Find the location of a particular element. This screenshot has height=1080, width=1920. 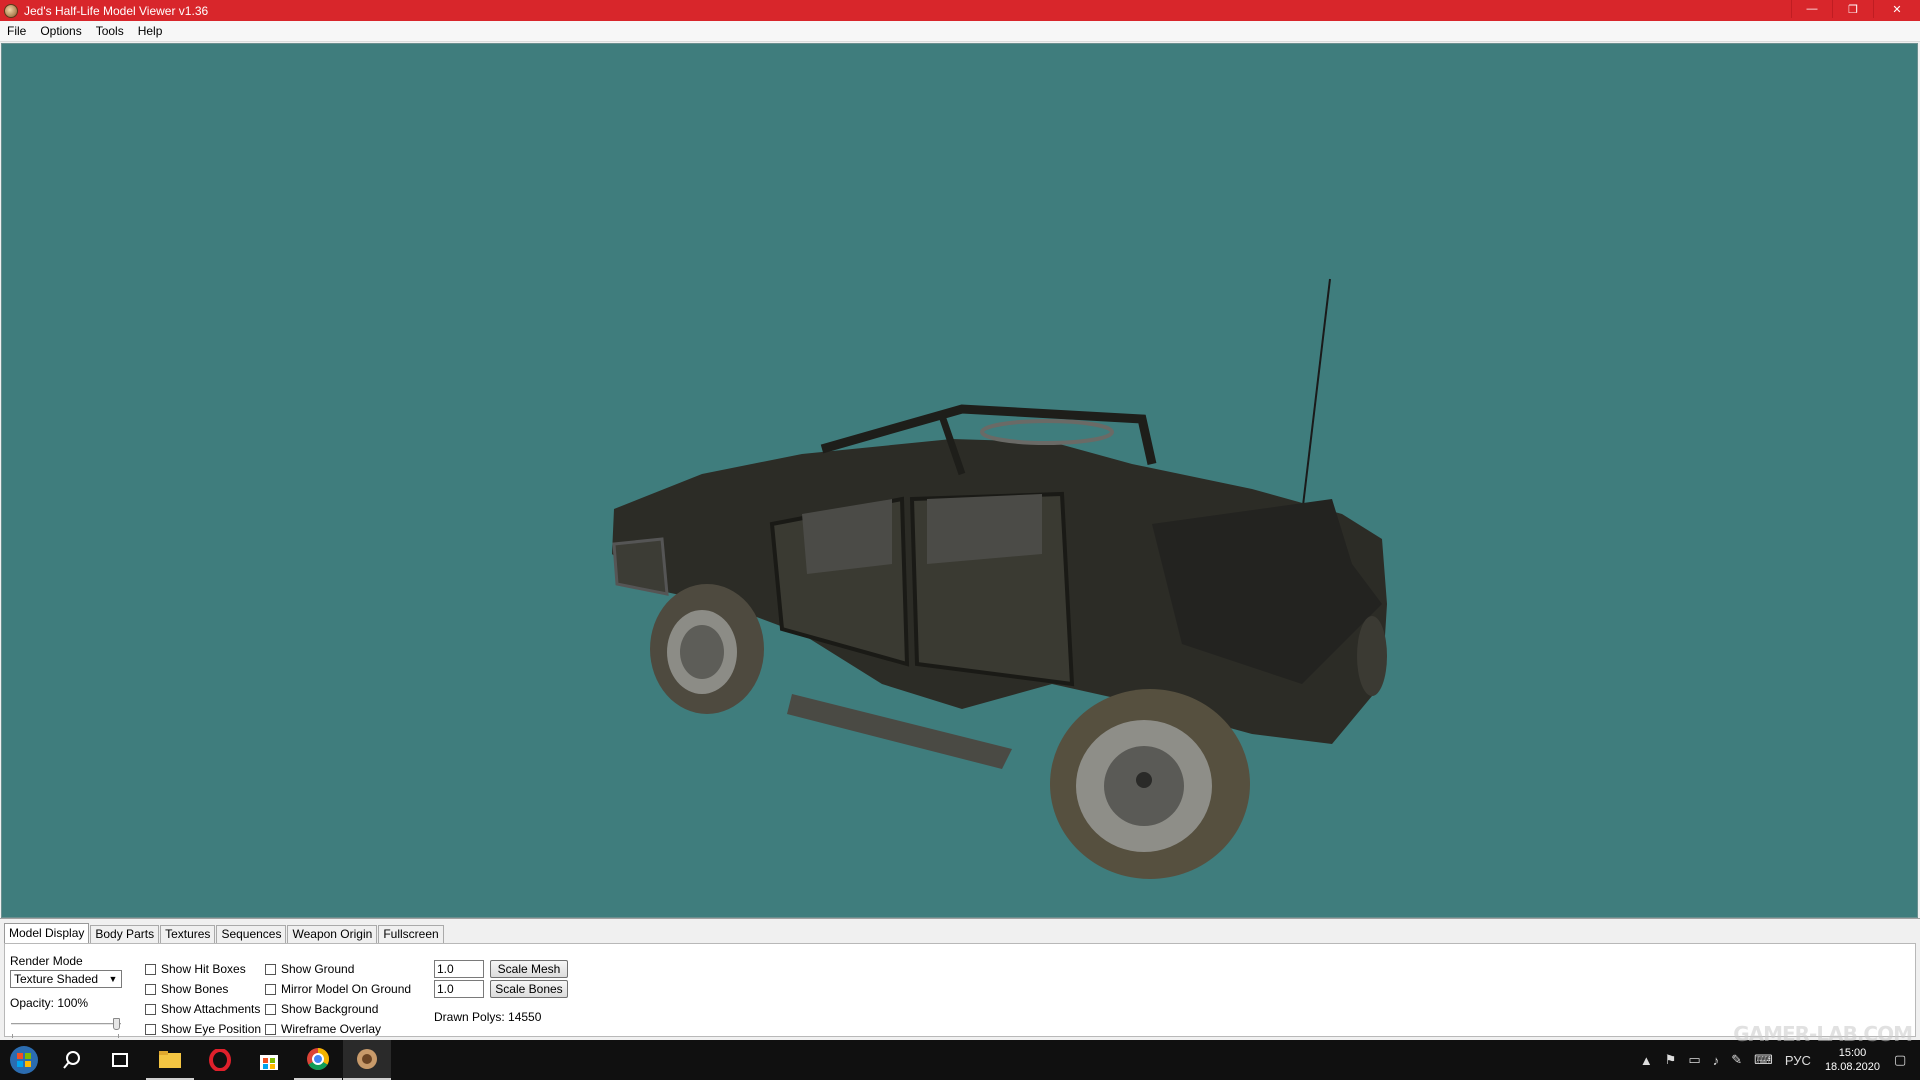

title-bar: Jed's Half-Life Model Viewer v1.36 — ❐ ✕ is located at coordinates (960, 10).